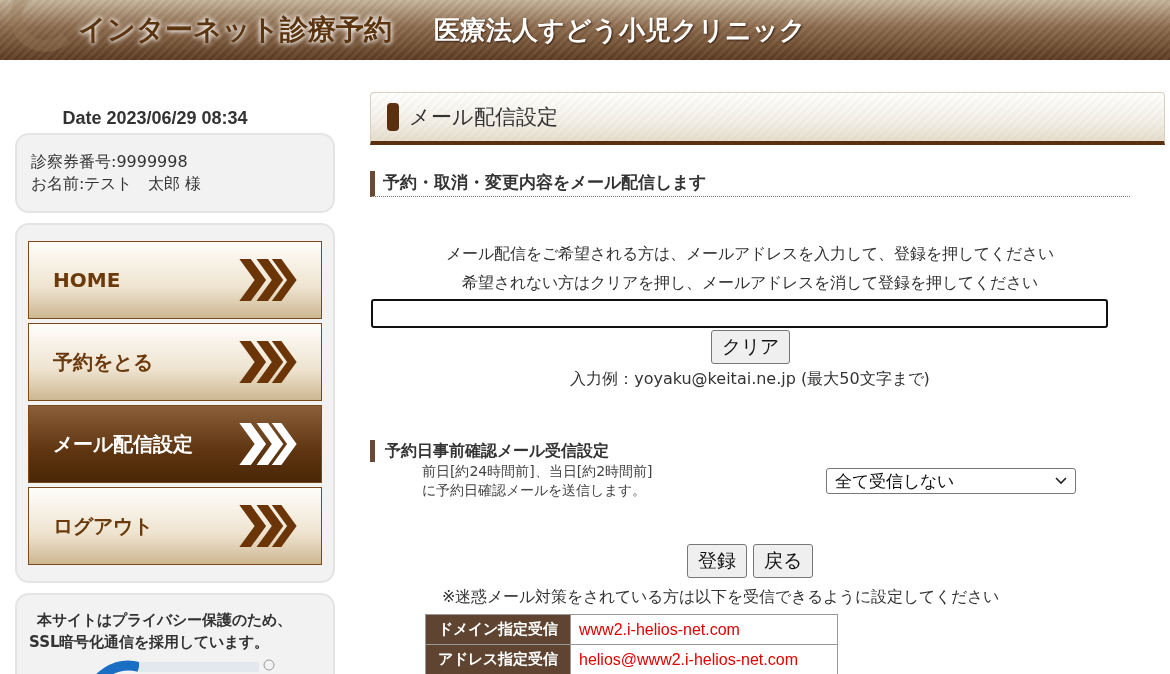 The height and width of the screenshot is (674, 1170). What do you see at coordinates (175, 526) in the screenshot?
I see `nav-button: ログアウト` at bounding box center [175, 526].